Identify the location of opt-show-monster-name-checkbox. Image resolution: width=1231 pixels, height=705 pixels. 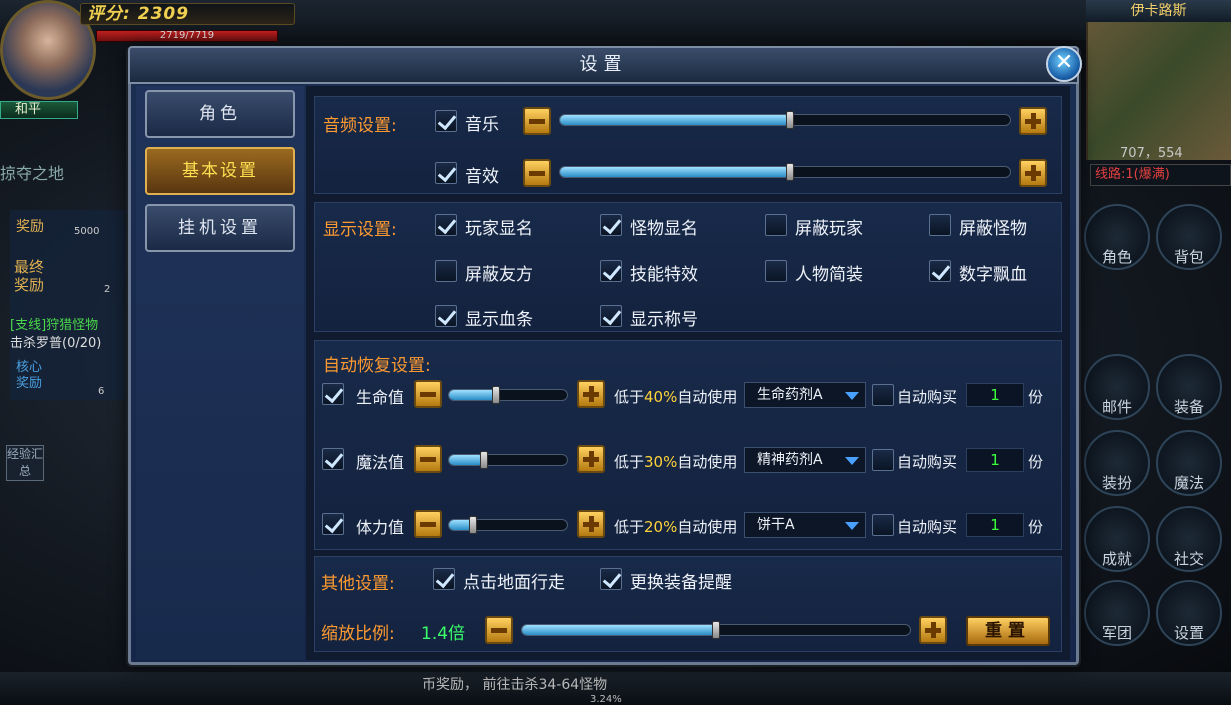
(611, 225).